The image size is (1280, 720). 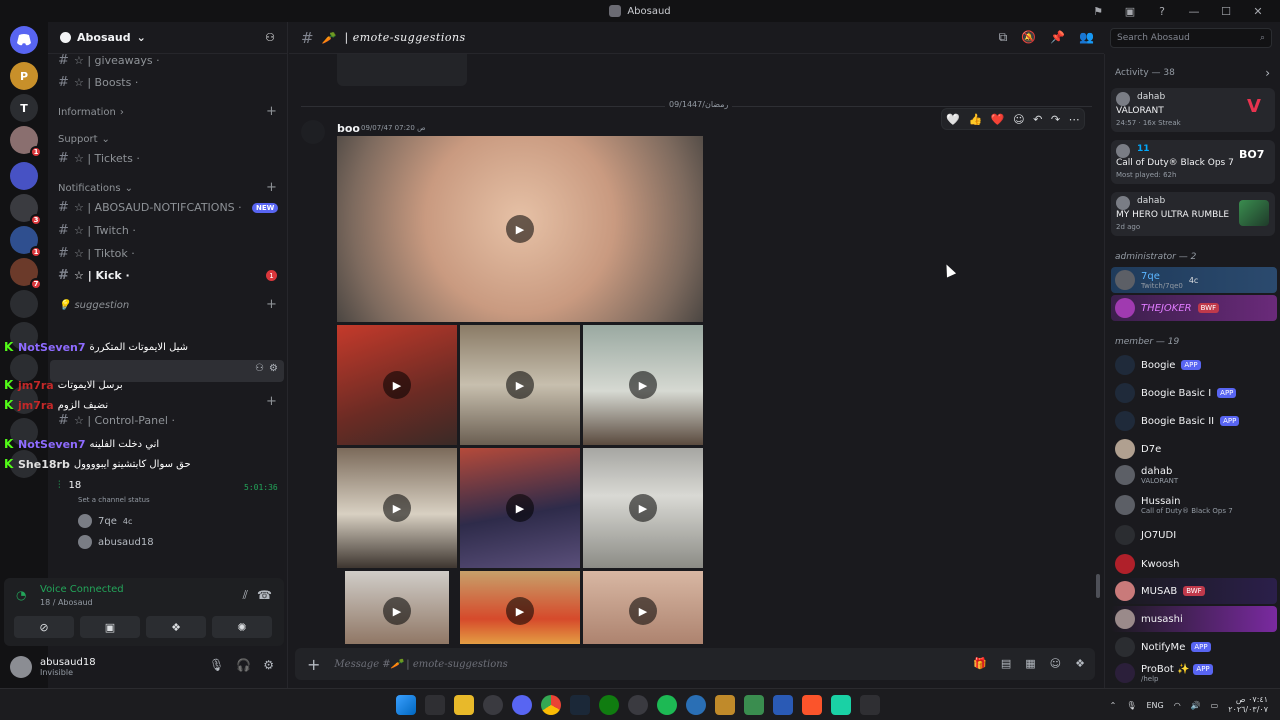 What do you see at coordinates (216, 665) in the screenshot?
I see `microphone-icon: 🎙` at bounding box center [216, 665].